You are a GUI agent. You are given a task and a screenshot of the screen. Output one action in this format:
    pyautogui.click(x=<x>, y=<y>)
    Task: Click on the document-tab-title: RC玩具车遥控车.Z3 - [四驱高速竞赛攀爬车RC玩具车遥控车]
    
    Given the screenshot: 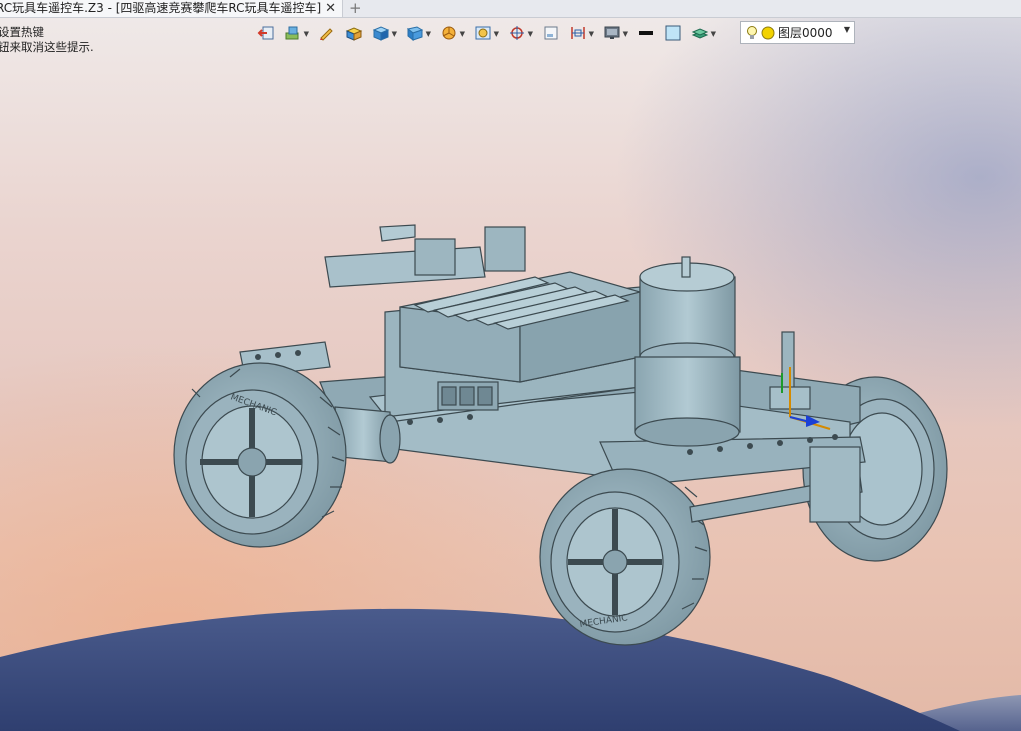 What is the action you would take?
    pyautogui.click(x=161, y=8)
    